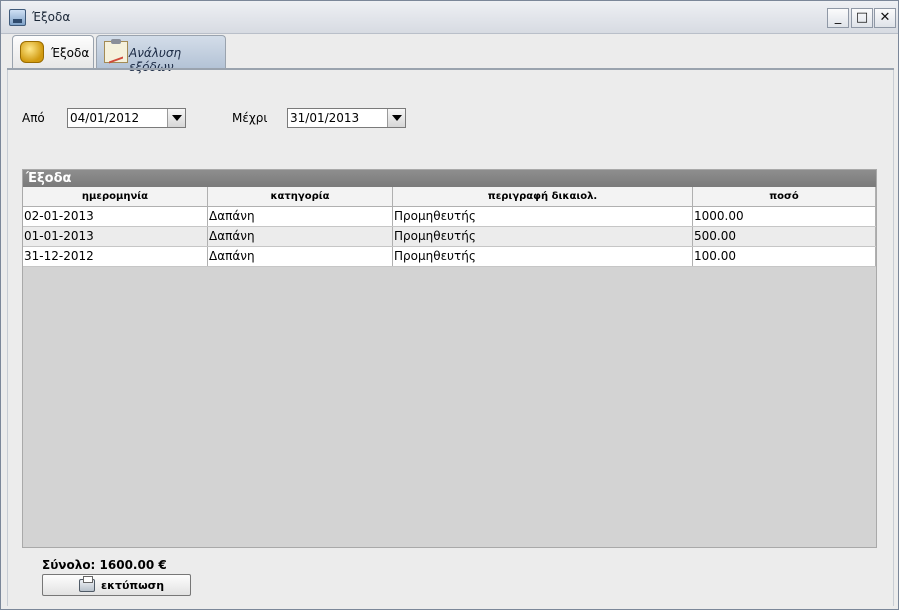 The height and width of the screenshot is (610, 899). I want to click on app-icon, so click(17, 17).